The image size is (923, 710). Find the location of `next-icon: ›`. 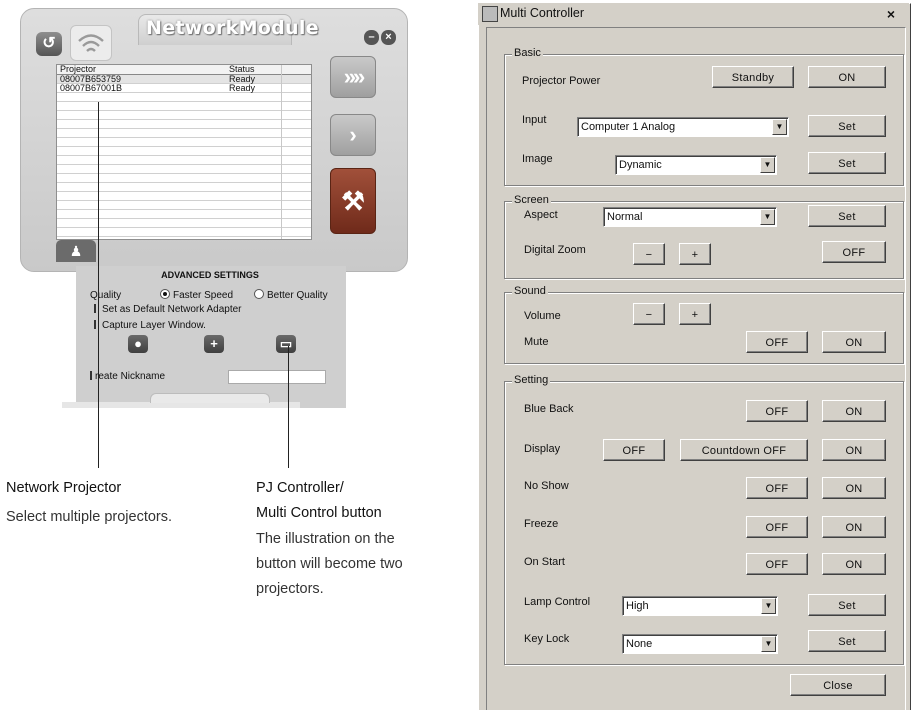

next-icon: › is located at coordinates (353, 135).